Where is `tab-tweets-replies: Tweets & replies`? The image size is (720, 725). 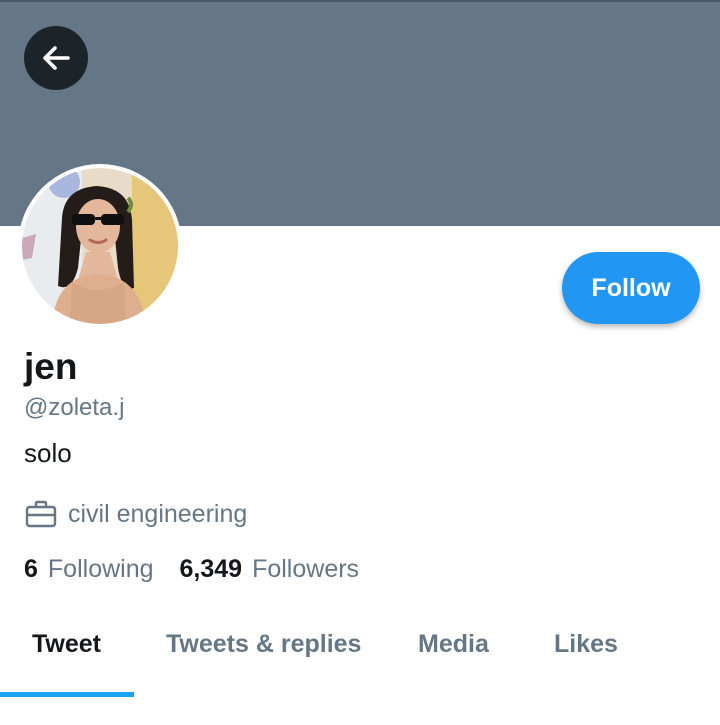
tab-tweets-replies: Tweets & replies is located at coordinates (263, 644).